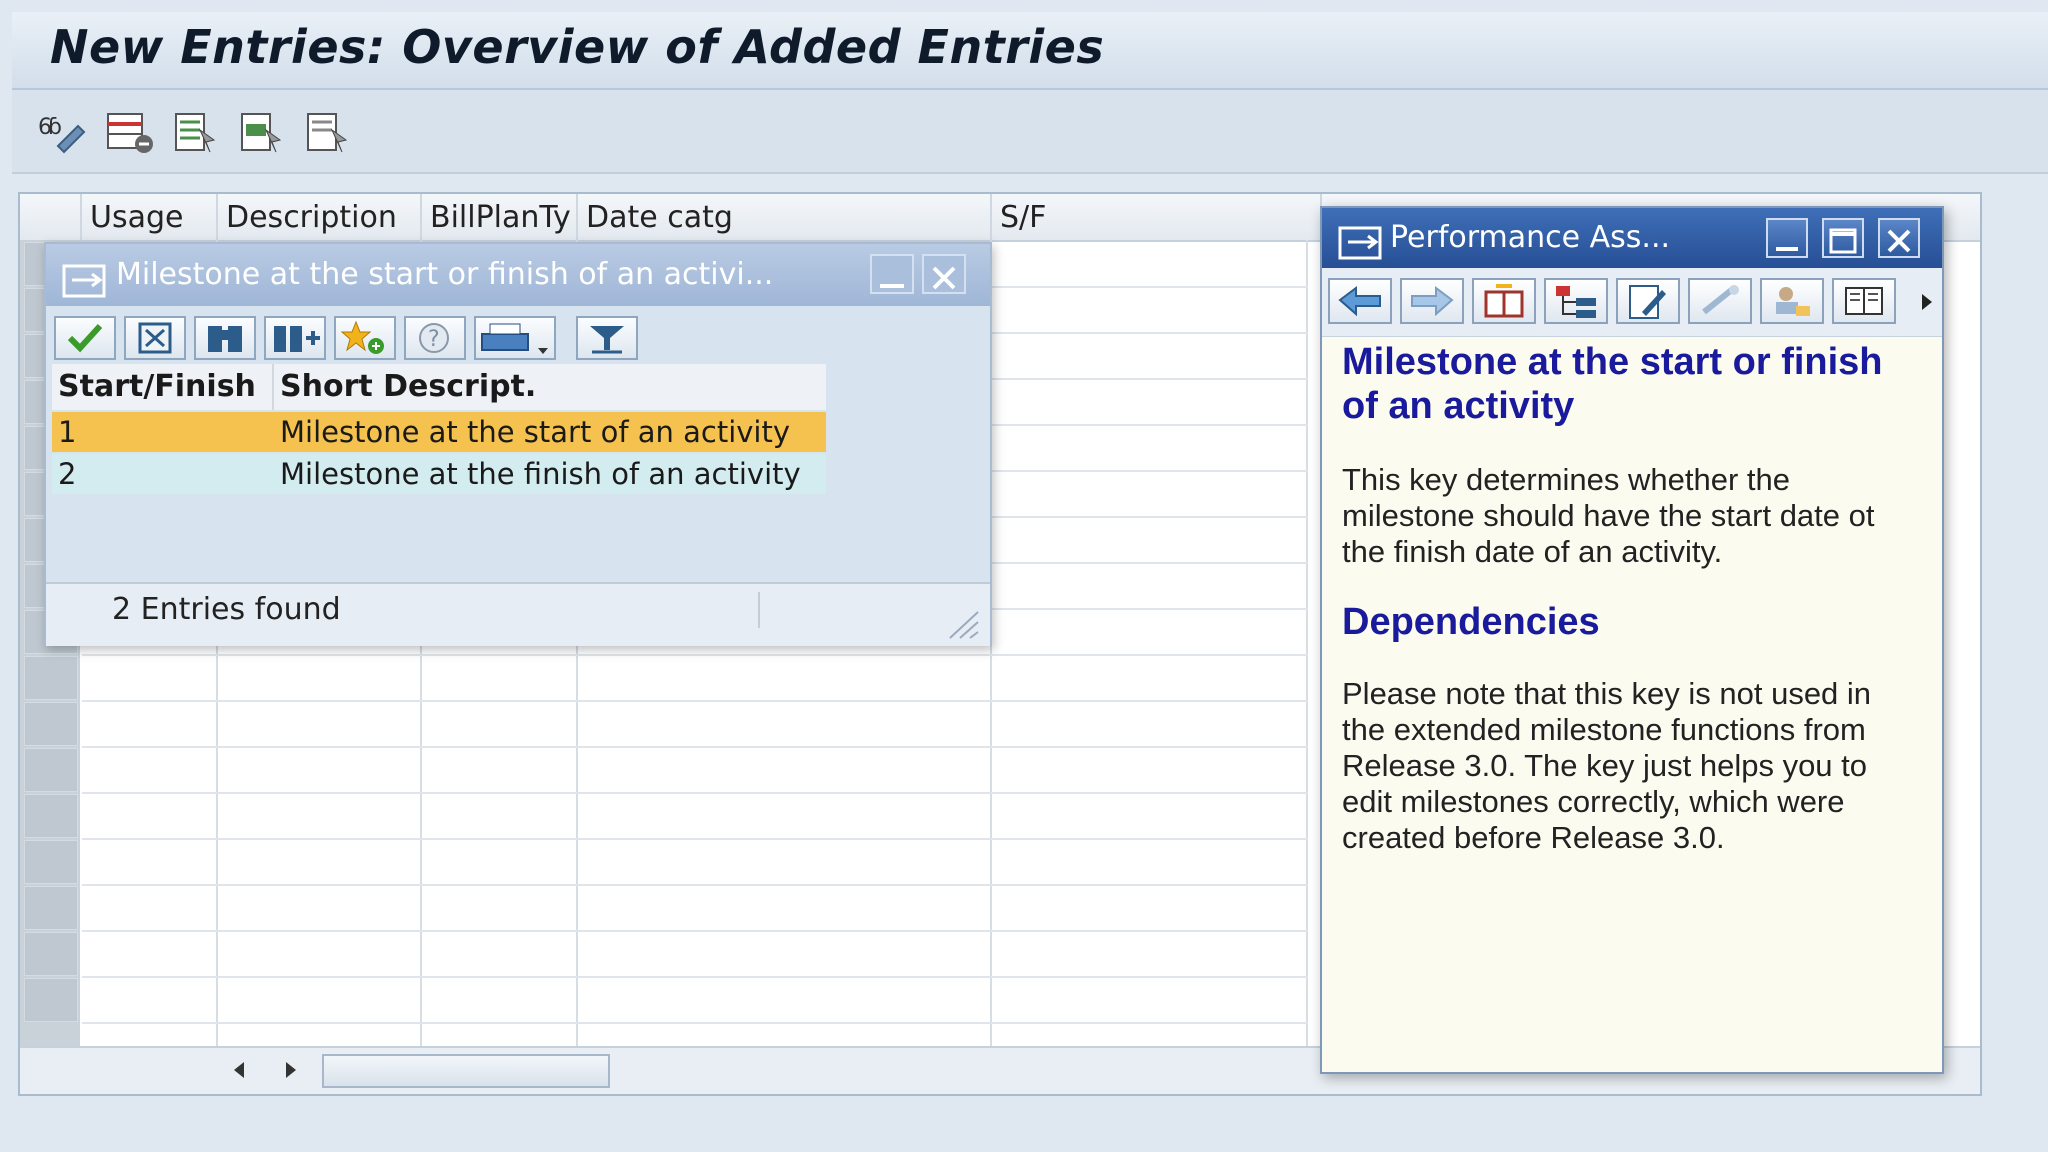  Describe the element at coordinates (150, 217) in the screenshot. I see `column-usage: Usage` at that location.